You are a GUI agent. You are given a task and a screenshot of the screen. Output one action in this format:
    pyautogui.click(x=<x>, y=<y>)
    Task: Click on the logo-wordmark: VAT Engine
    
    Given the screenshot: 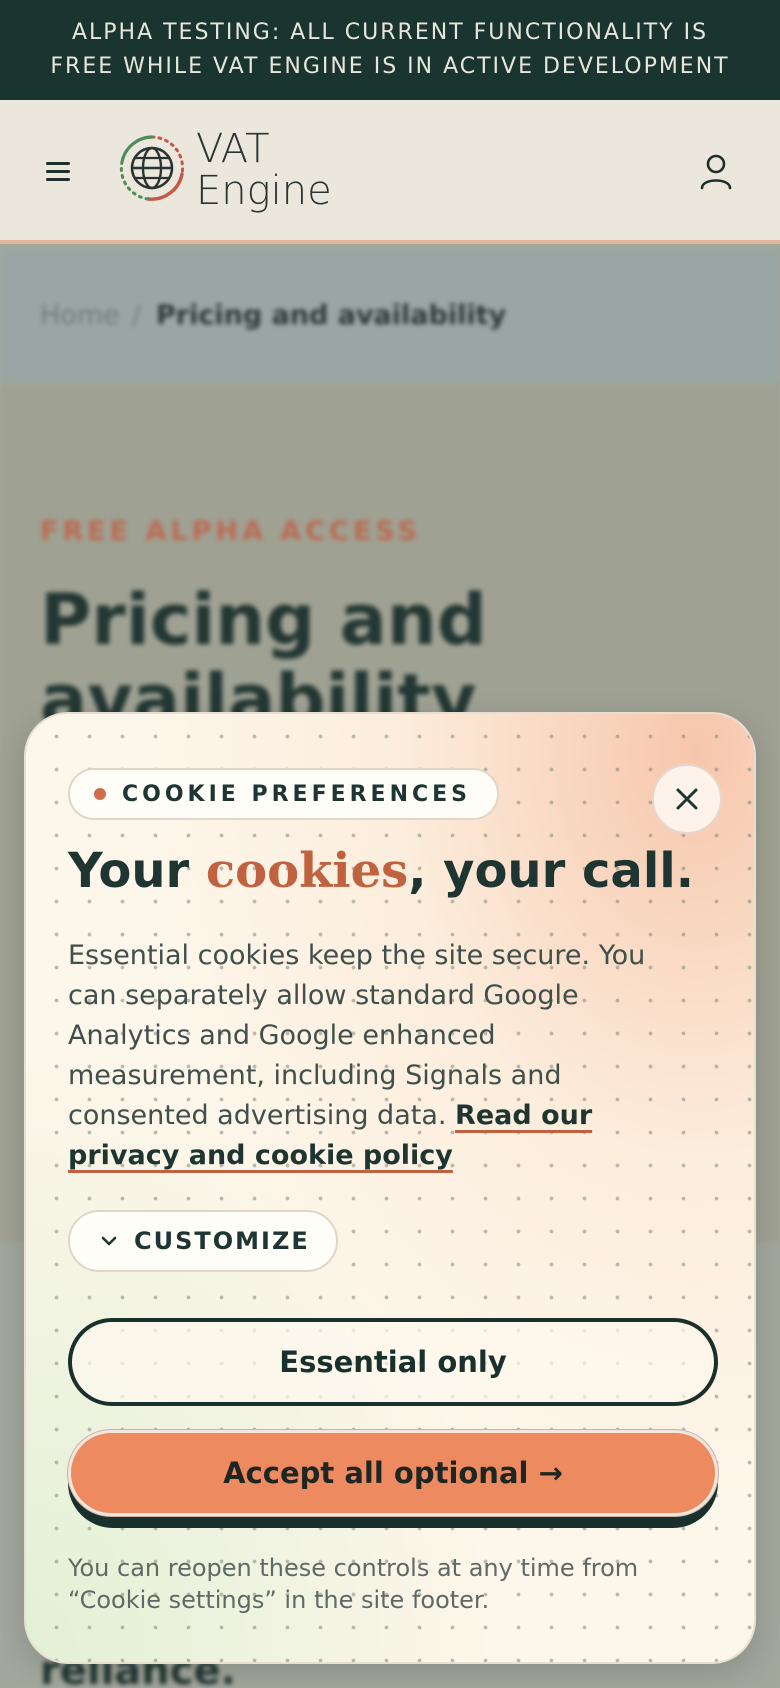 What is the action you would take?
    pyautogui.click(x=264, y=170)
    